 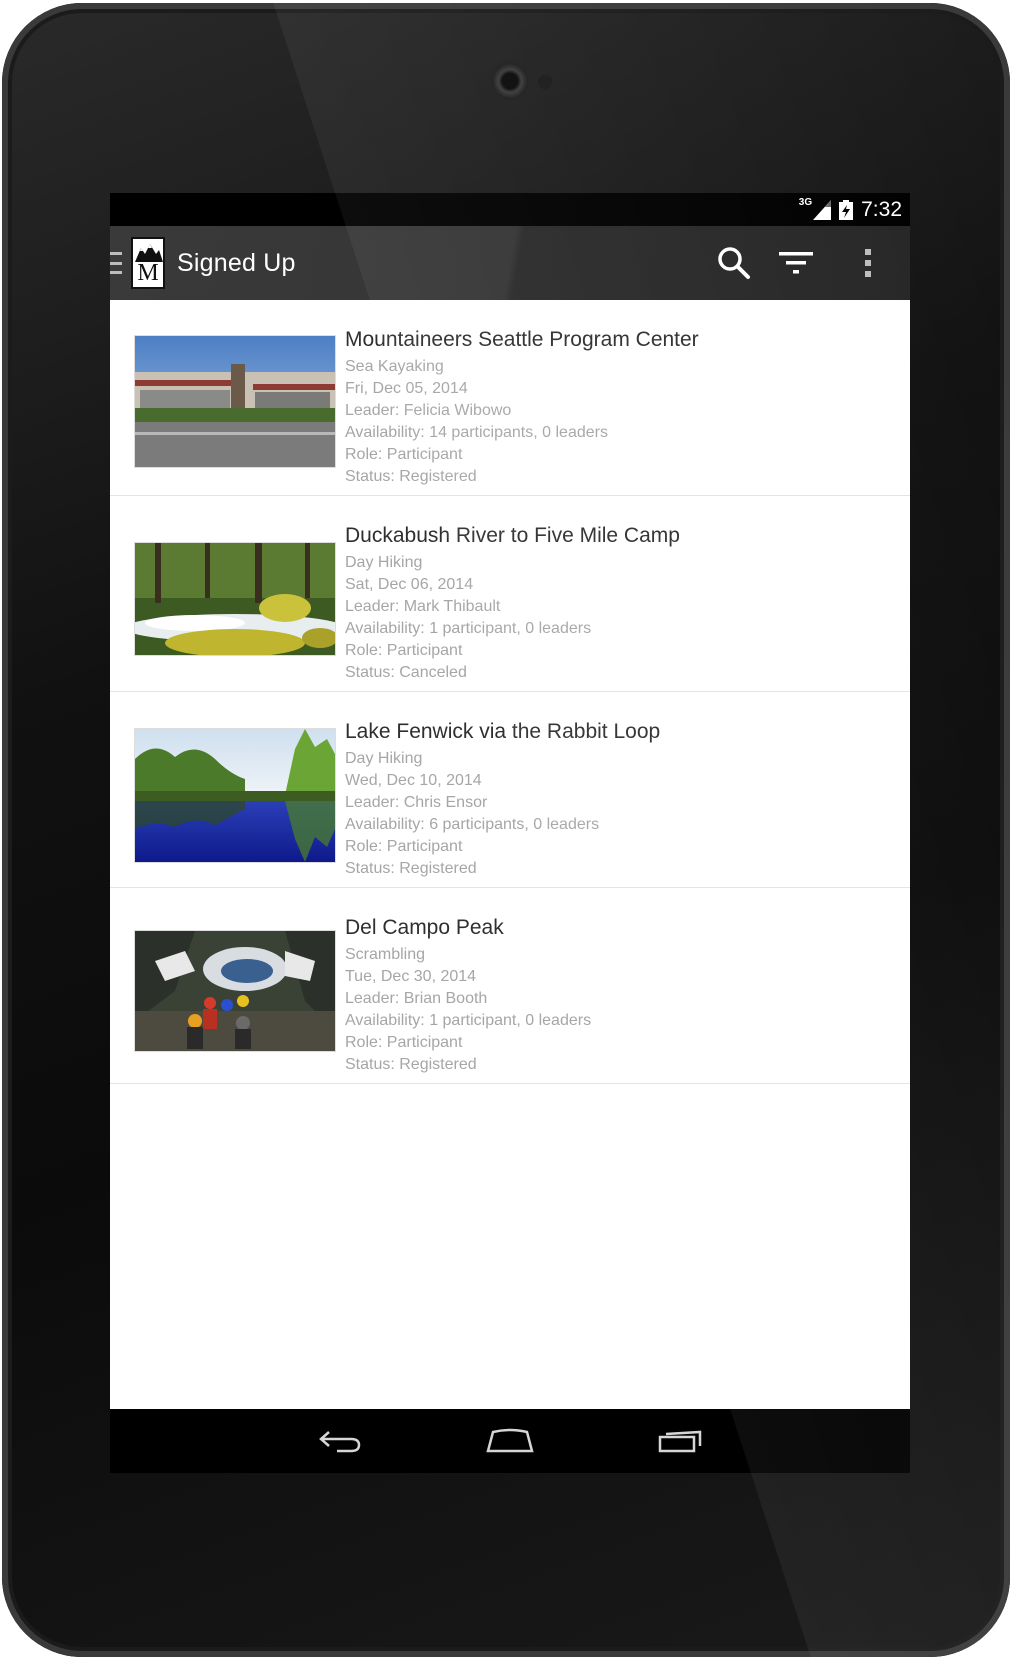 I want to click on event-title: Lake Fenwick via the Rabbit Loop, so click(x=503, y=731).